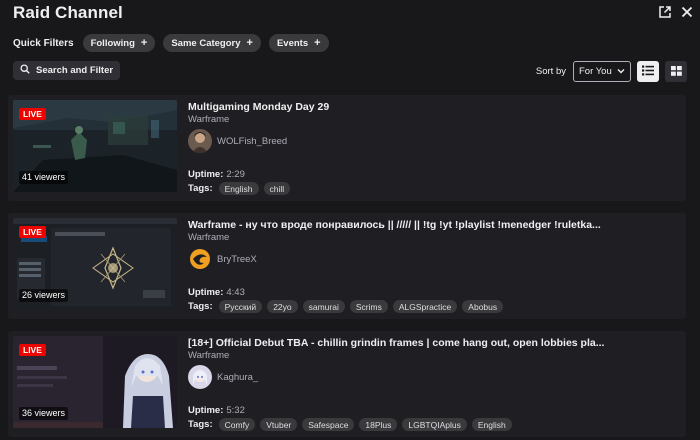 The width and height of the screenshot is (700, 440). What do you see at coordinates (75, 70) in the screenshot?
I see `search-button-label: Search and Filter` at bounding box center [75, 70].